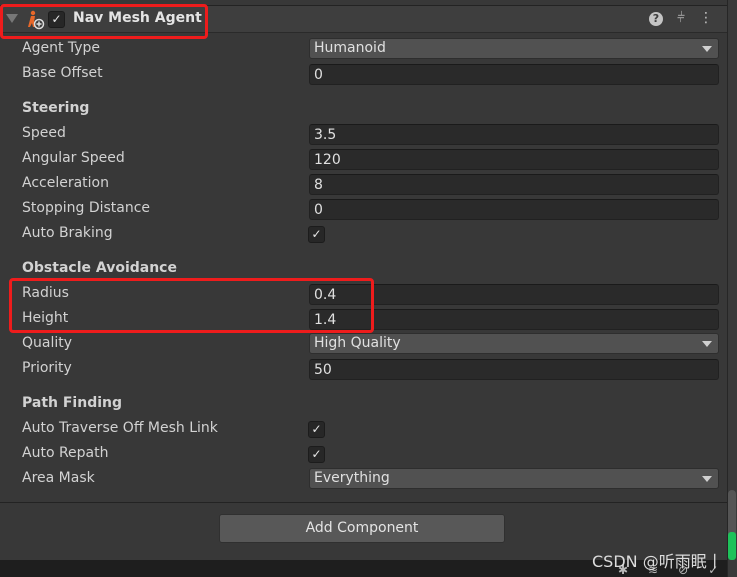 This screenshot has width=737, height=577. What do you see at coordinates (352, 478) in the screenshot?
I see `area-mask-value: Everything` at bounding box center [352, 478].